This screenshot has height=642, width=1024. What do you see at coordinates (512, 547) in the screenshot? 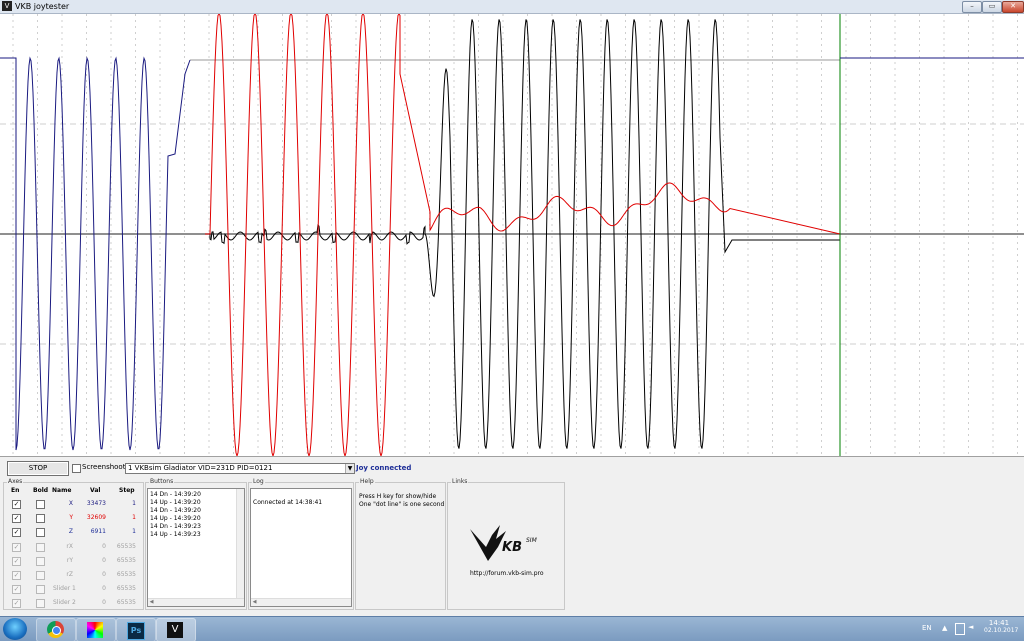
I see `svg-text: KB` at bounding box center [512, 547].